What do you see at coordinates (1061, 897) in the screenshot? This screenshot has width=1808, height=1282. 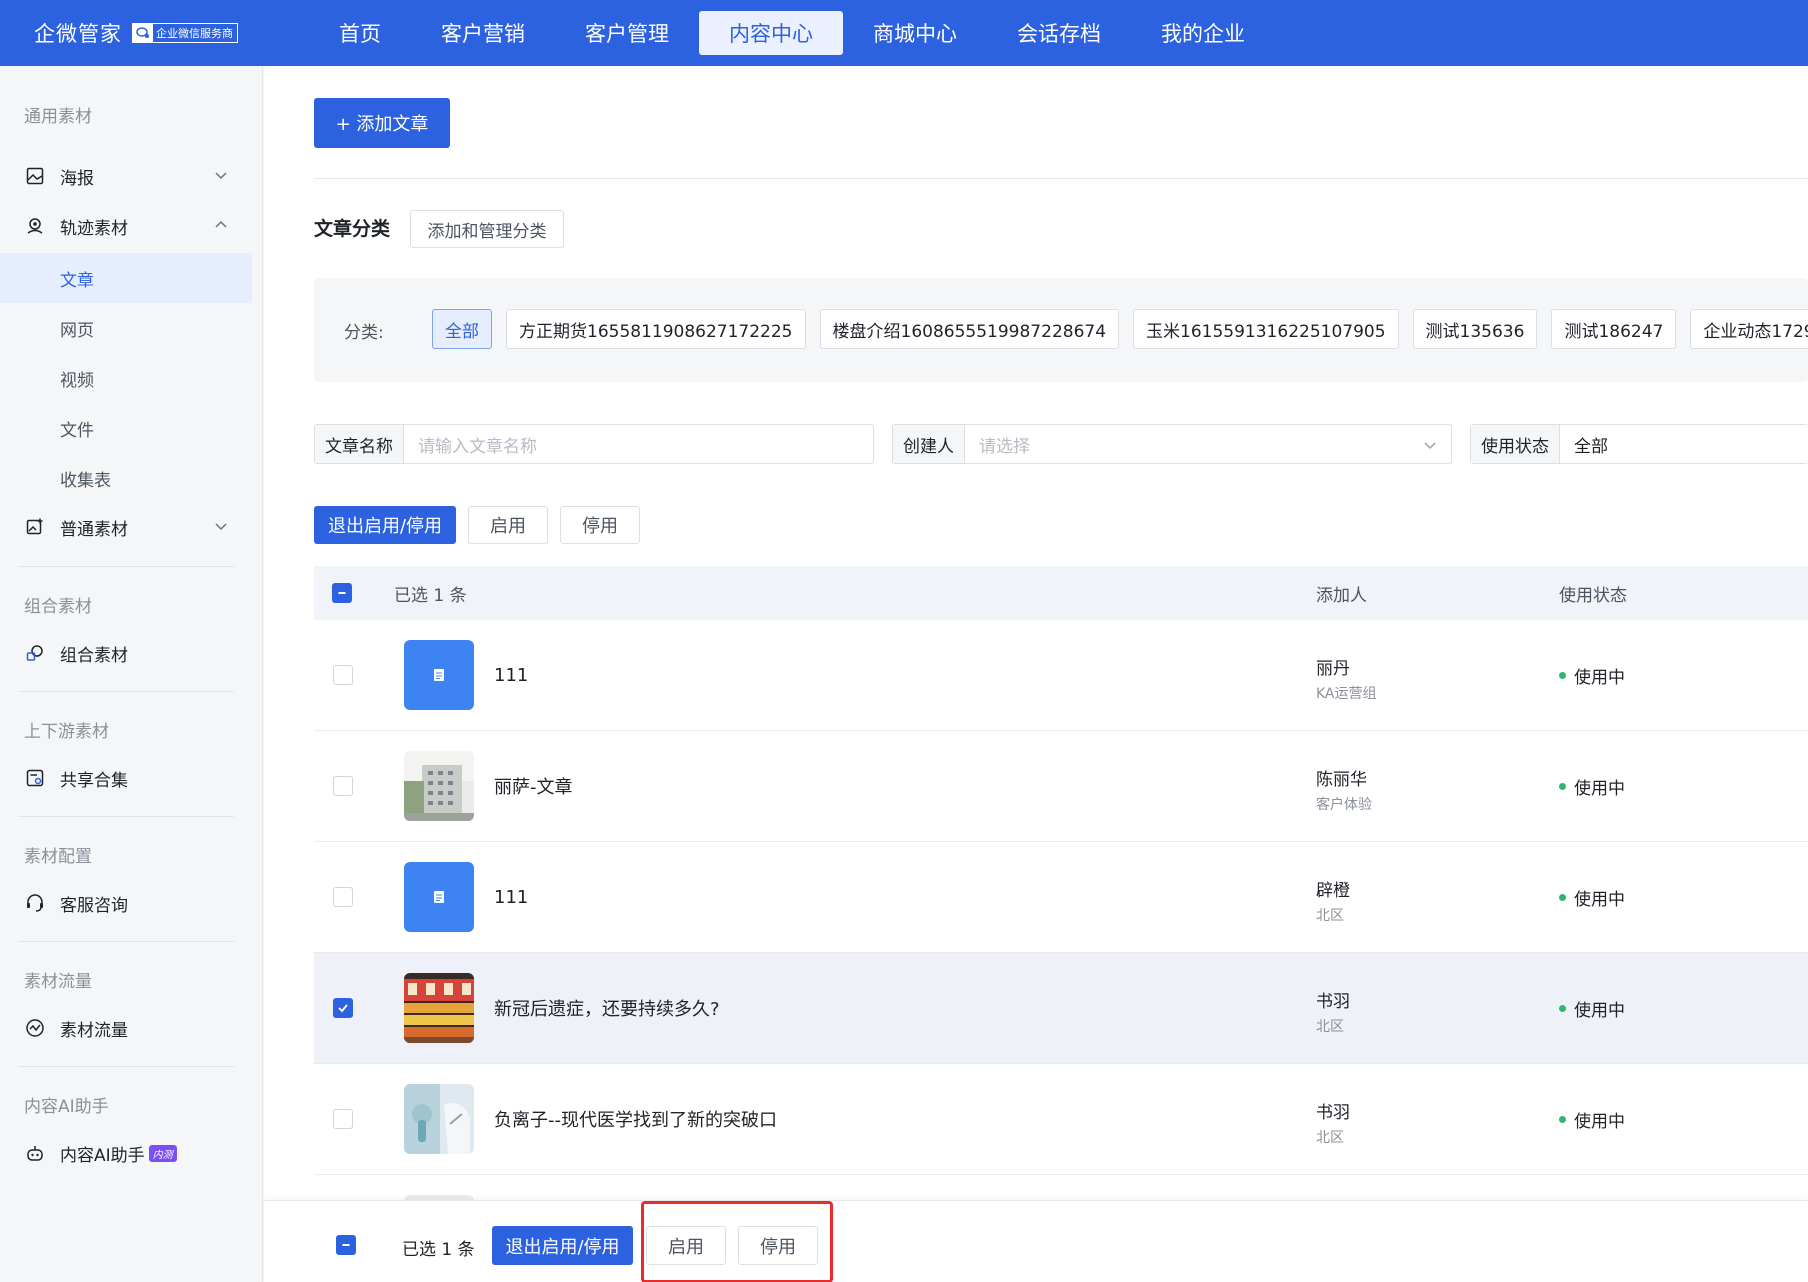 I see `table-row: 111 辟橙 北区 使用中` at bounding box center [1061, 897].